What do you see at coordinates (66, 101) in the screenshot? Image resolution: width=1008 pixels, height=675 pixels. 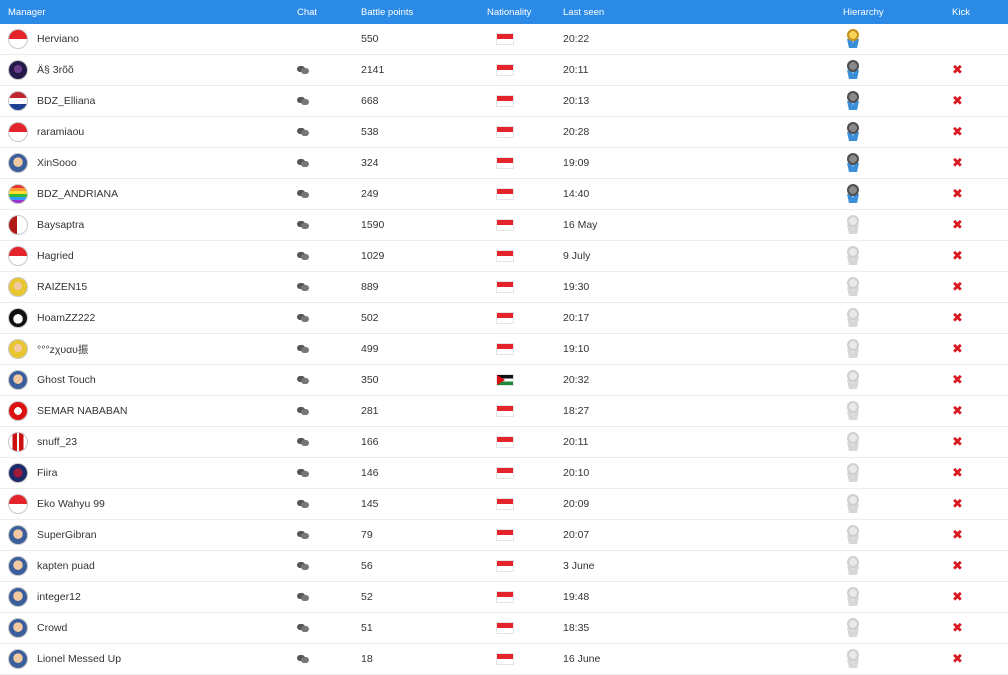 I see `manager-name: BDZ_Elliana` at bounding box center [66, 101].